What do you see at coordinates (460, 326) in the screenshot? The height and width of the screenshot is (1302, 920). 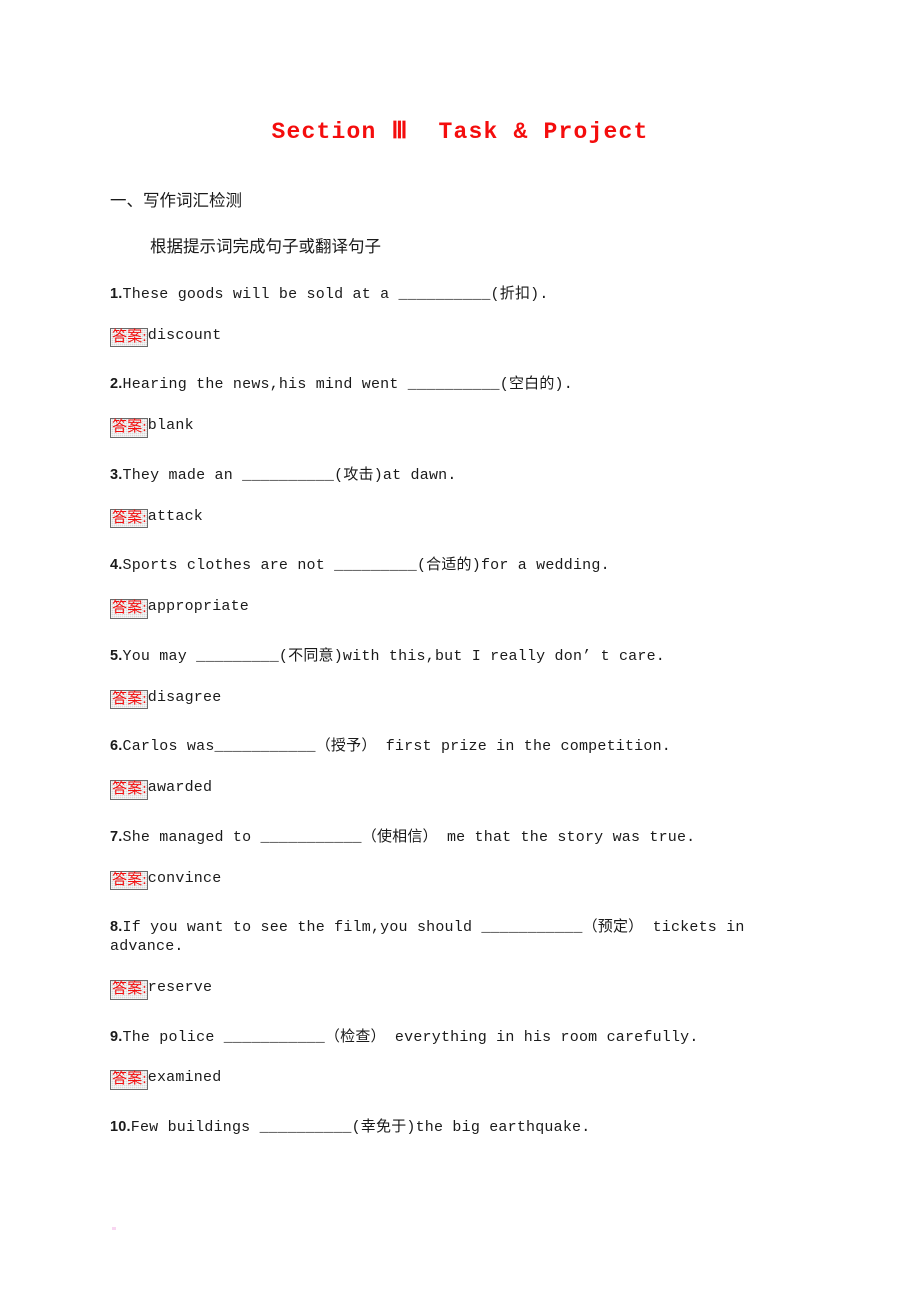 I see `answer-line: 答案:discount` at bounding box center [460, 326].